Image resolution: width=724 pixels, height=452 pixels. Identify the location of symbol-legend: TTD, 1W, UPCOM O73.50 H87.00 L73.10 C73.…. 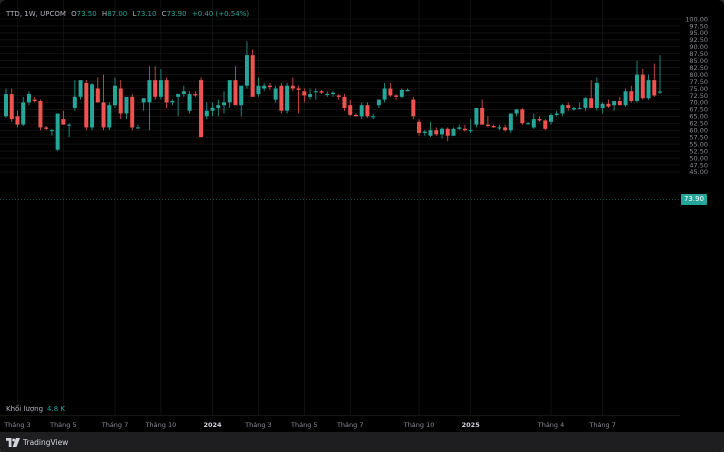
(127, 14).